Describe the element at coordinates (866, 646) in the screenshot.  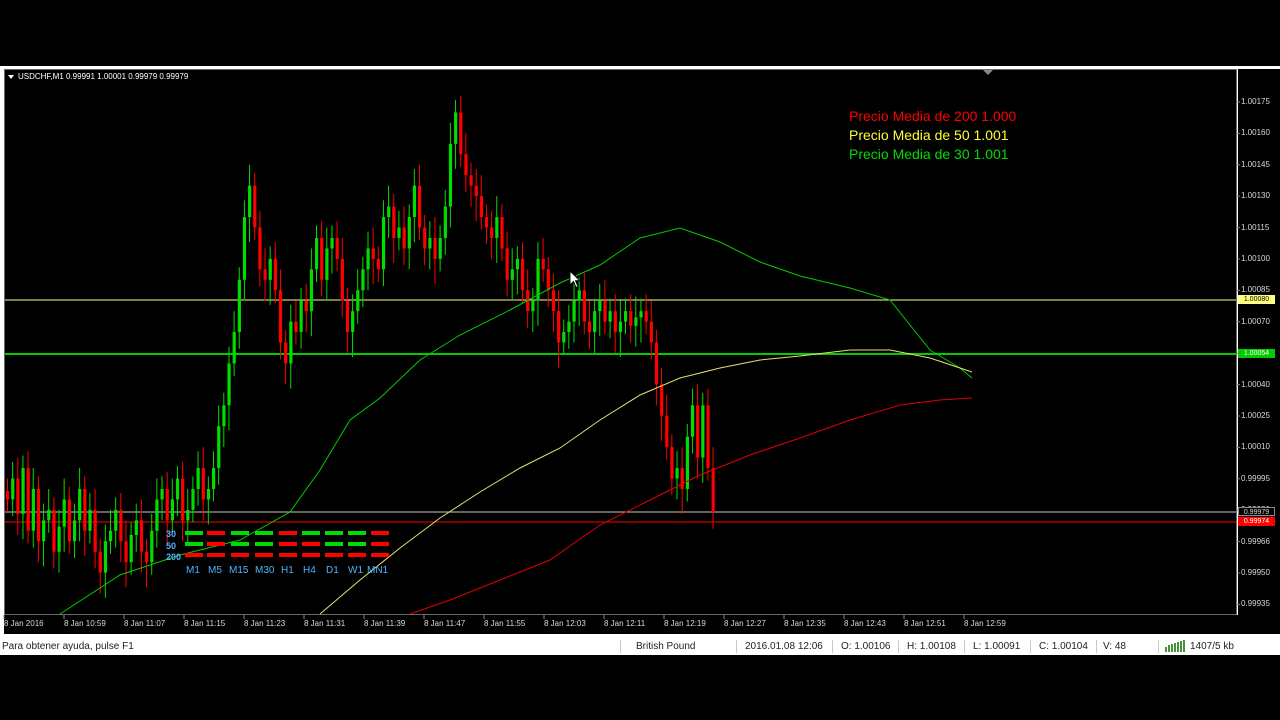
I see `status-open: O: 1.00106` at that location.